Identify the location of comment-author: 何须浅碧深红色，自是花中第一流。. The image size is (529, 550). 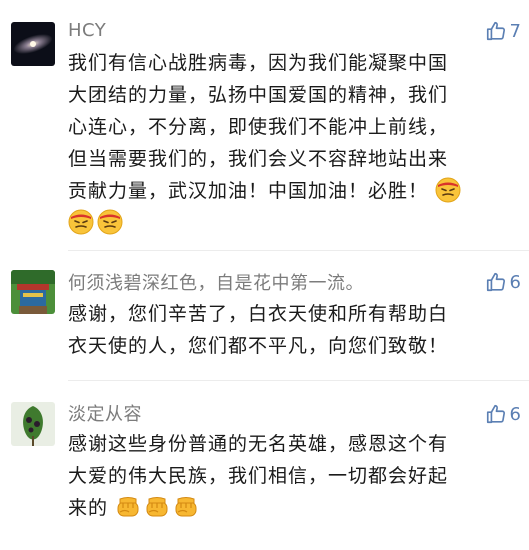
(216, 283).